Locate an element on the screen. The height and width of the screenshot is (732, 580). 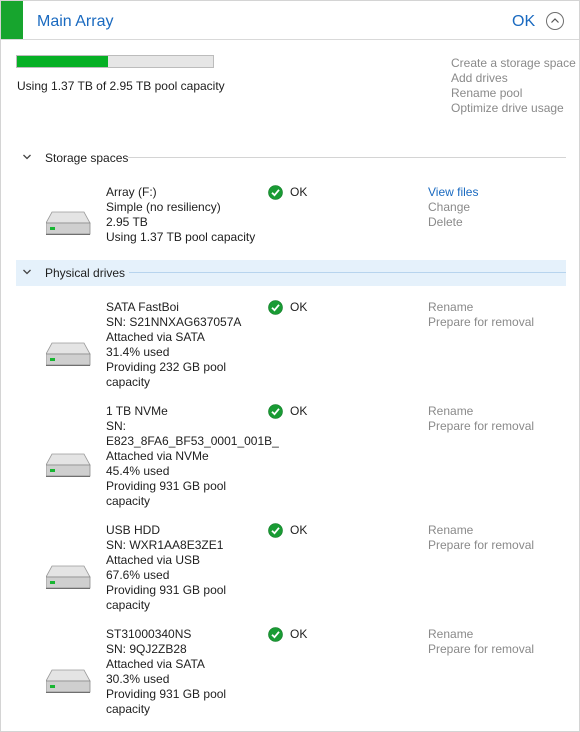
collapse-button is located at coordinates (555, 21).